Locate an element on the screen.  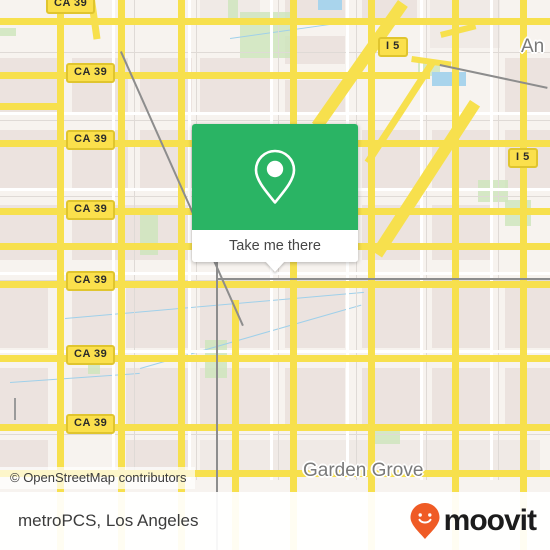
footer-bar: metroPCS, Los Angeles moovit is located at coordinates (275, 521).